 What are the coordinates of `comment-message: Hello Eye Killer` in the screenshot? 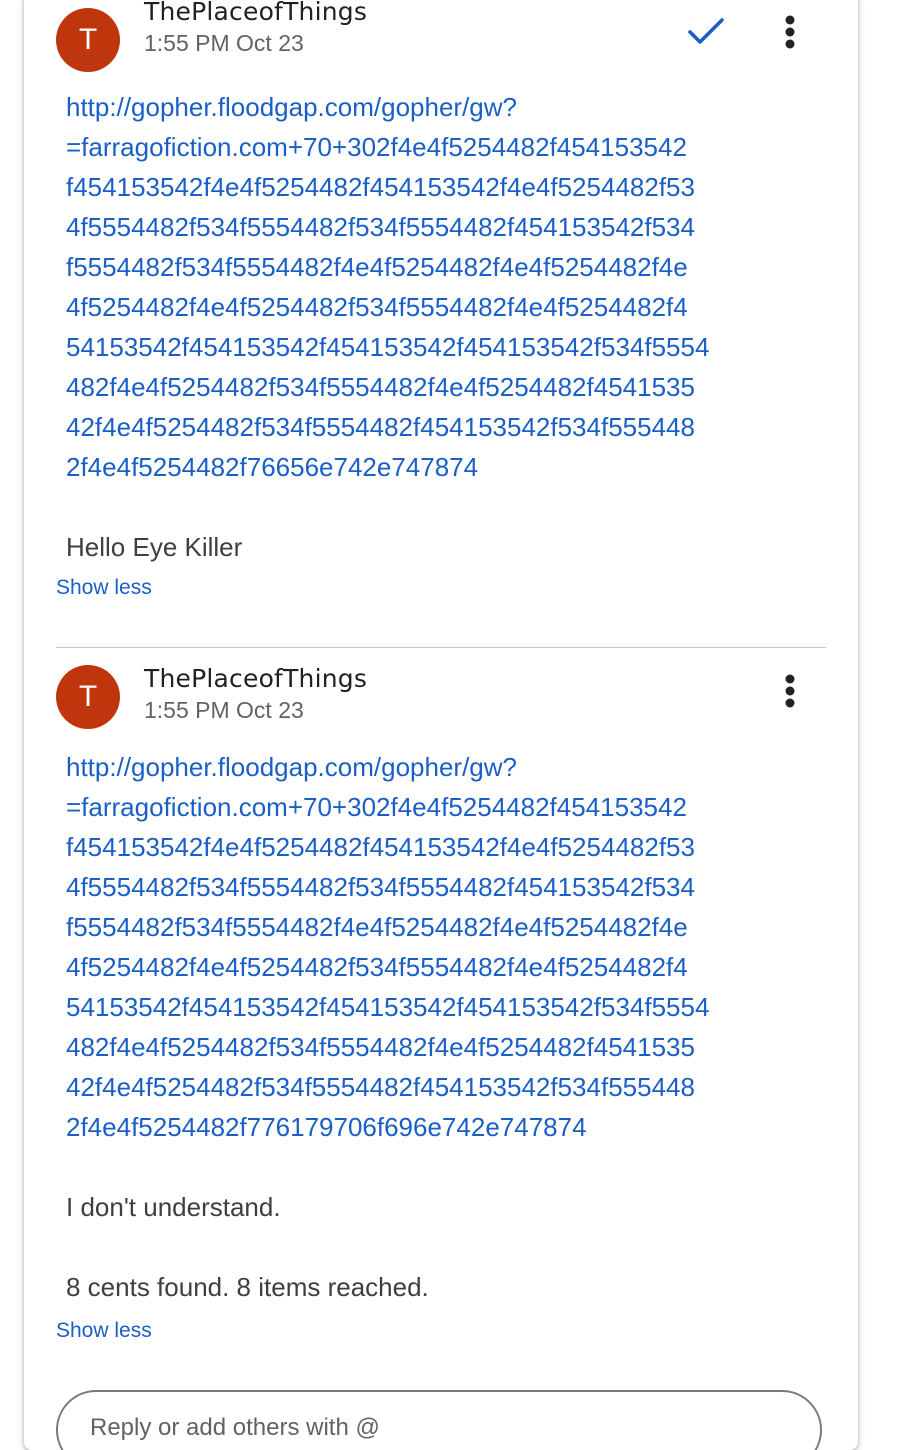 It's located at (154, 547).